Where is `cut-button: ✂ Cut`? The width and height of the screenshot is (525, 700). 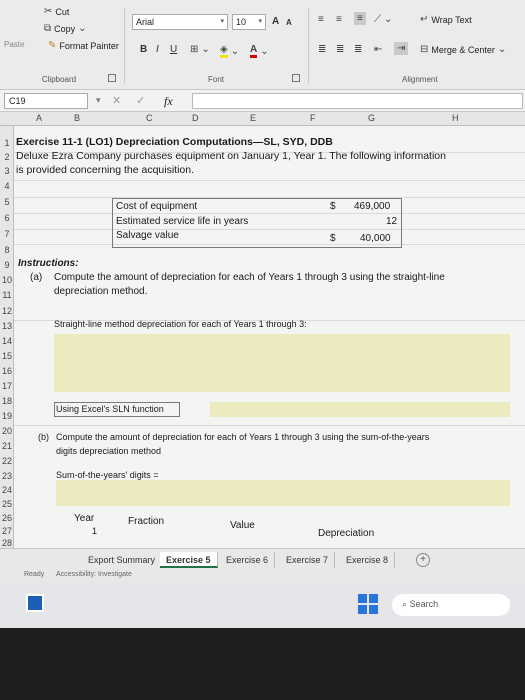
cut-button: ✂ Cut is located at coordinates (56, 11).